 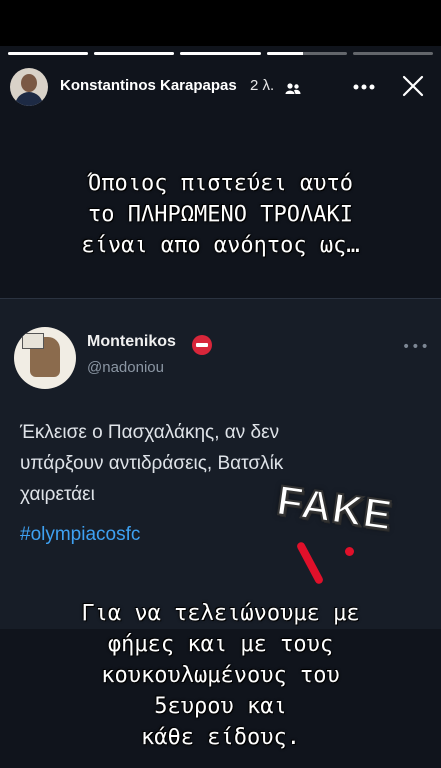 I want to click on story-header: Konstantinos Karapapas 2 λ., so click(x=220, y=87).